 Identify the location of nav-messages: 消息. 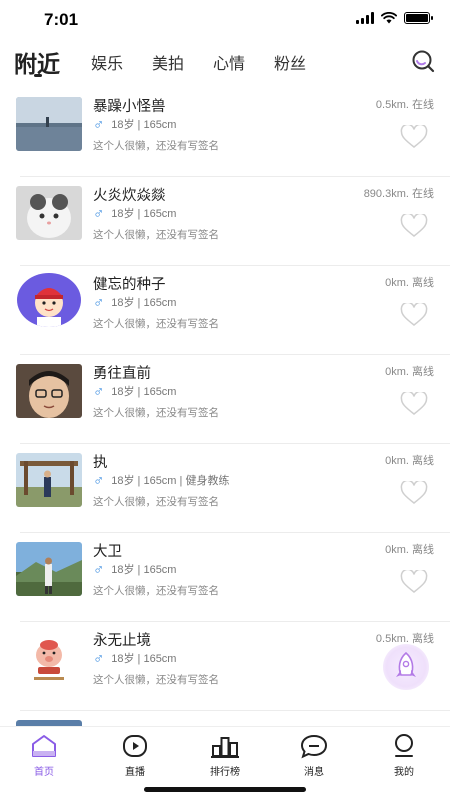
(314, 755).